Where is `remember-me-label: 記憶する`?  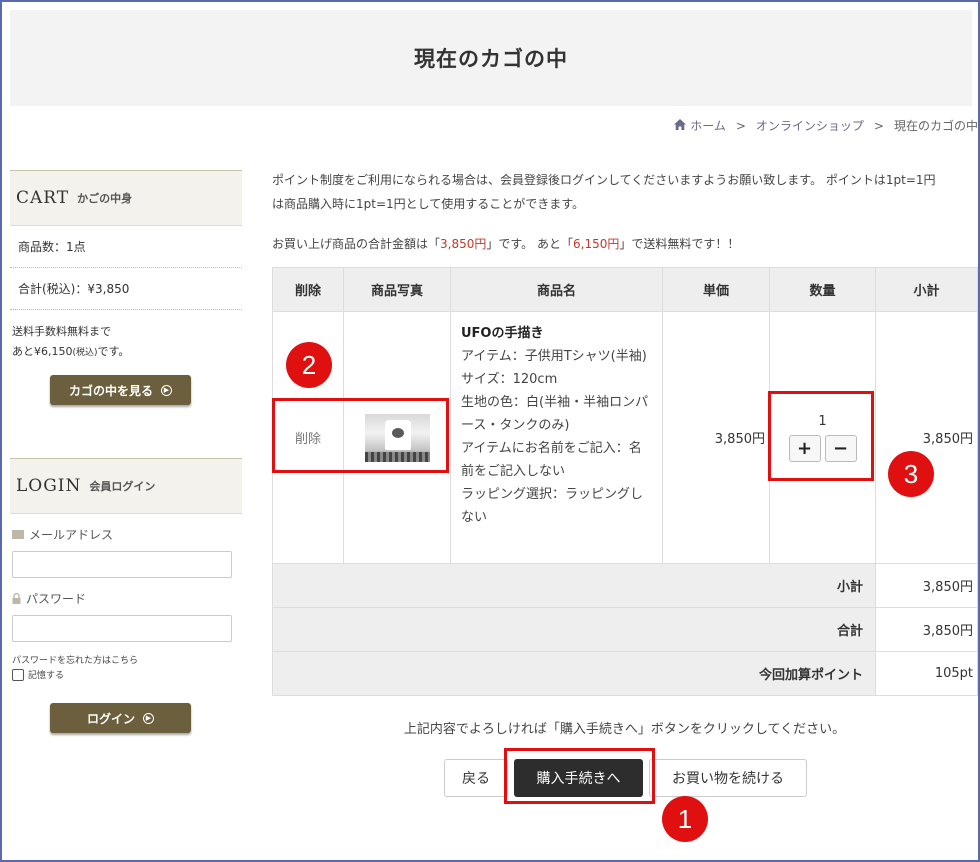 remember-me-label: 記憶する is located at coordinates (46, 676).